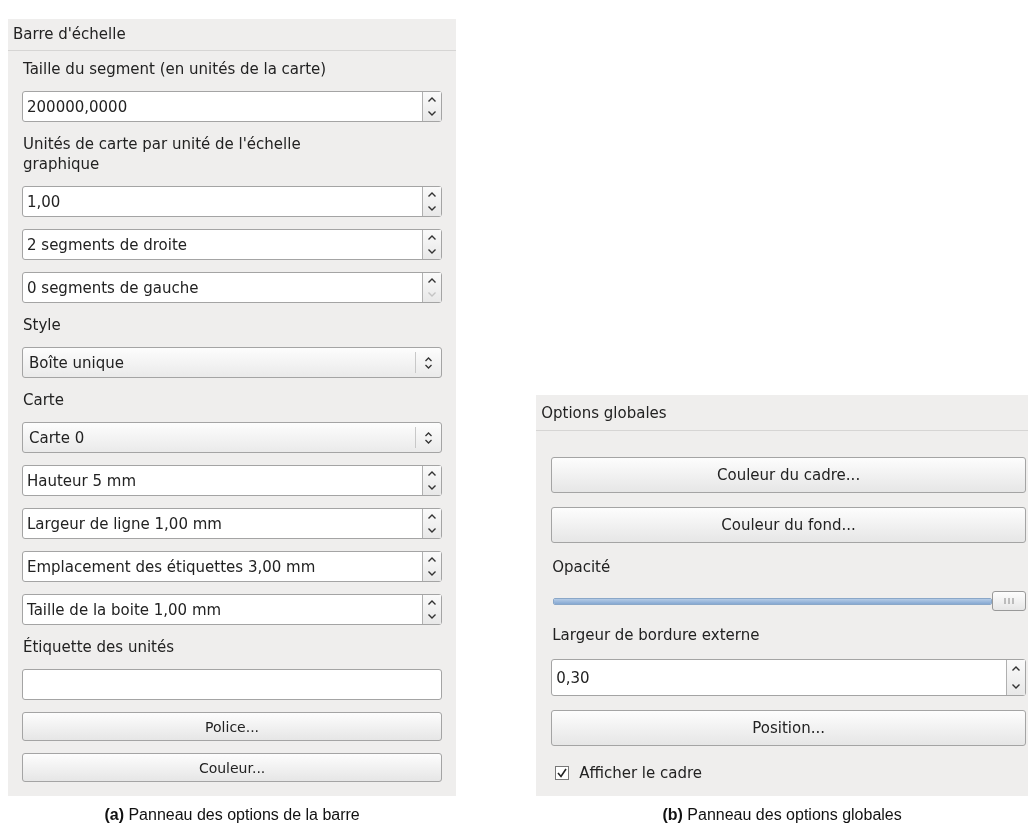  Describe the element at coordinates (656, 635) in the screenshot. I see `field-label: Largeur de bordure externe` at that location.